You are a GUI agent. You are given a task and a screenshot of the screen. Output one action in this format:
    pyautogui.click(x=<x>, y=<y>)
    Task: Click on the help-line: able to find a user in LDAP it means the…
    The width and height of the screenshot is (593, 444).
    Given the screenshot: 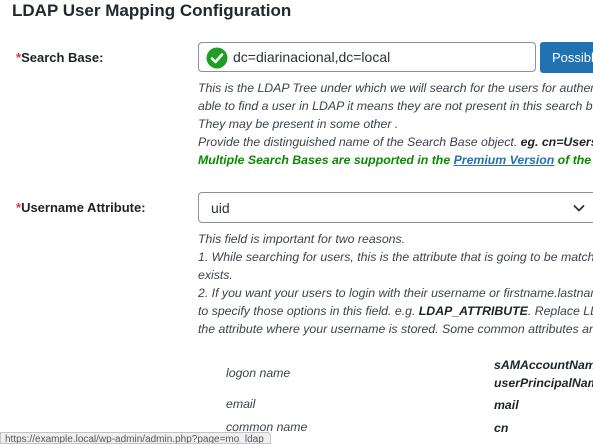 What is the action you would take?
    pyautogui.click(x=395, y=106)
    